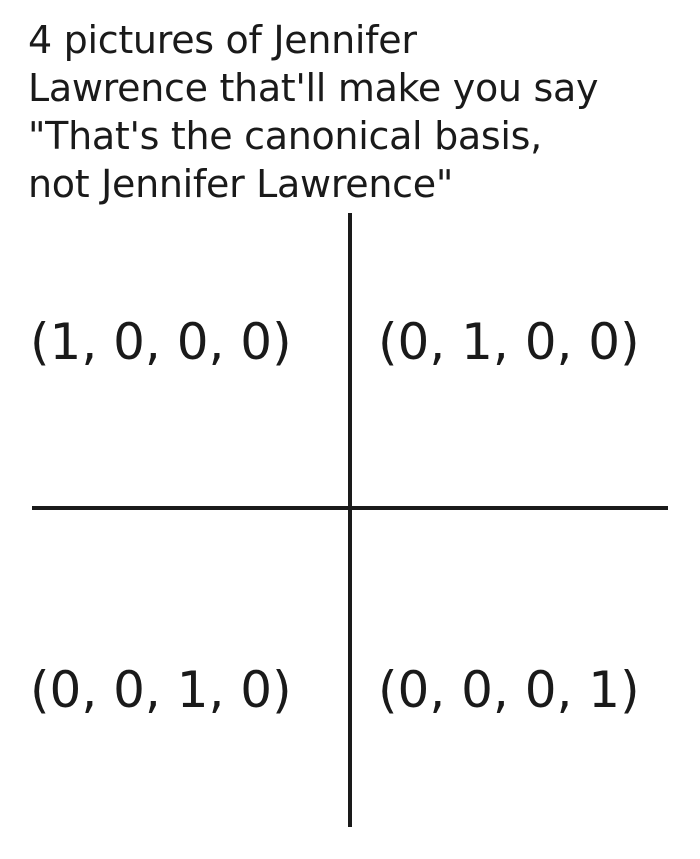 The width and height of the screenshot is (700, 859). I want to click on cell-top-left-vector: (1, 0, 0, 0), so click(161, 342).